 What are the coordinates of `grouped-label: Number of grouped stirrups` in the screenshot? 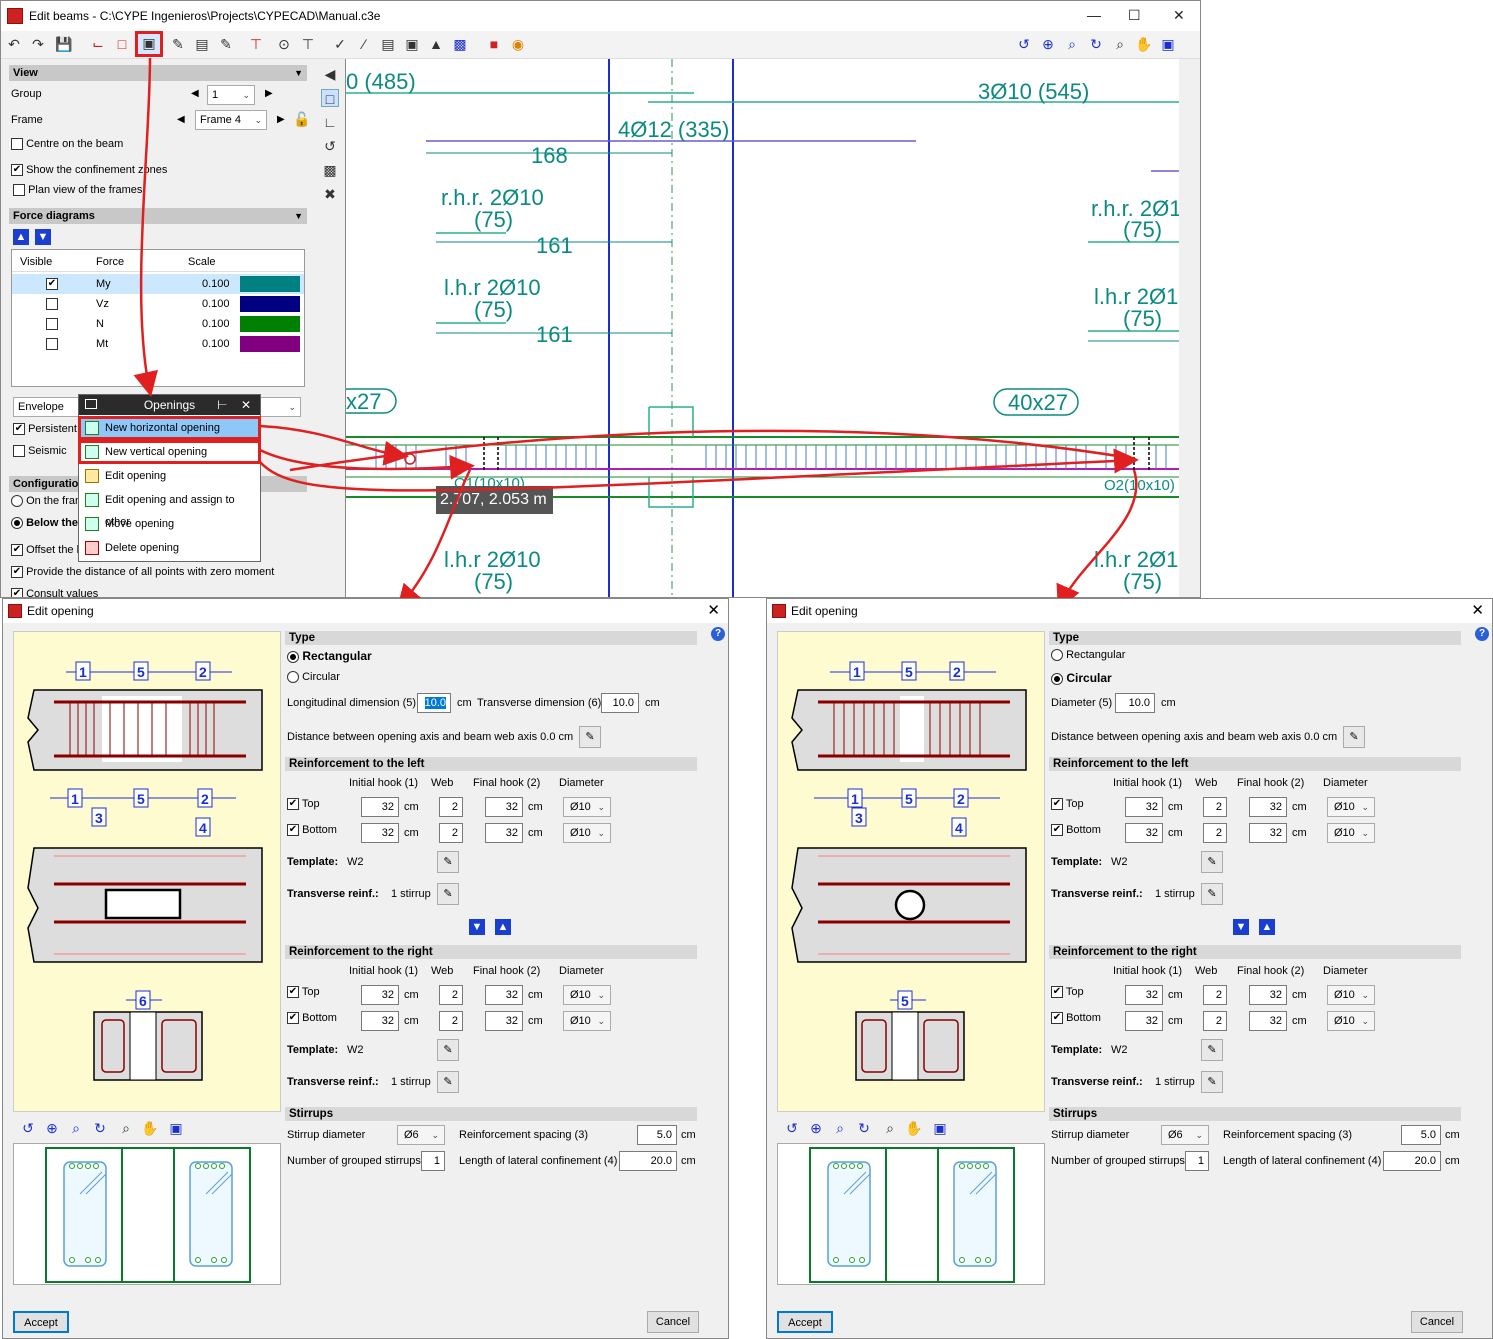 It's located at (1118, 1161).